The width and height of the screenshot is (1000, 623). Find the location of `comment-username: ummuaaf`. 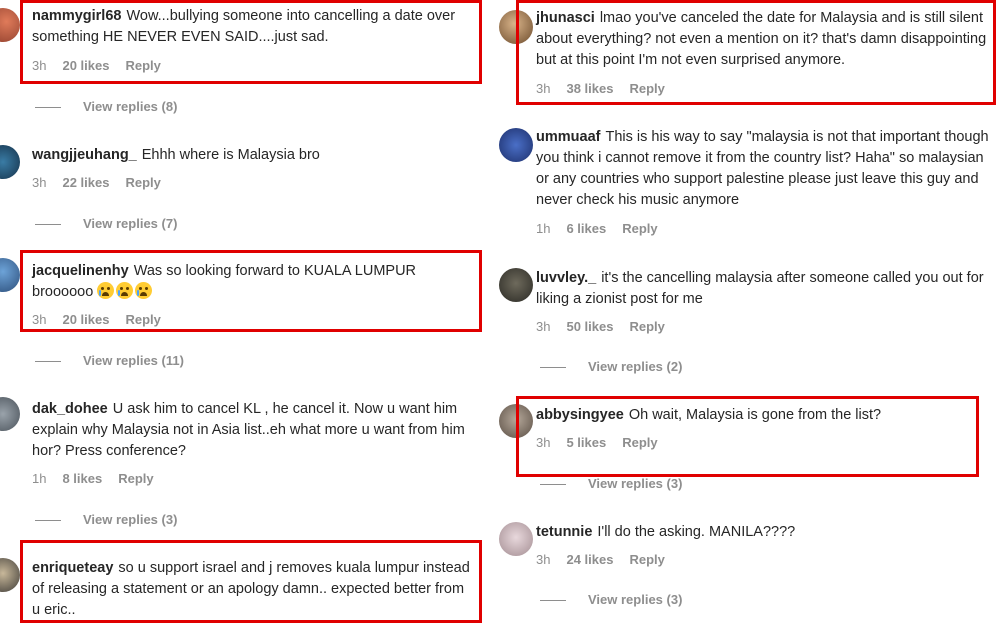

comment-username: ummuaaf is located at coordinates (568, 137).